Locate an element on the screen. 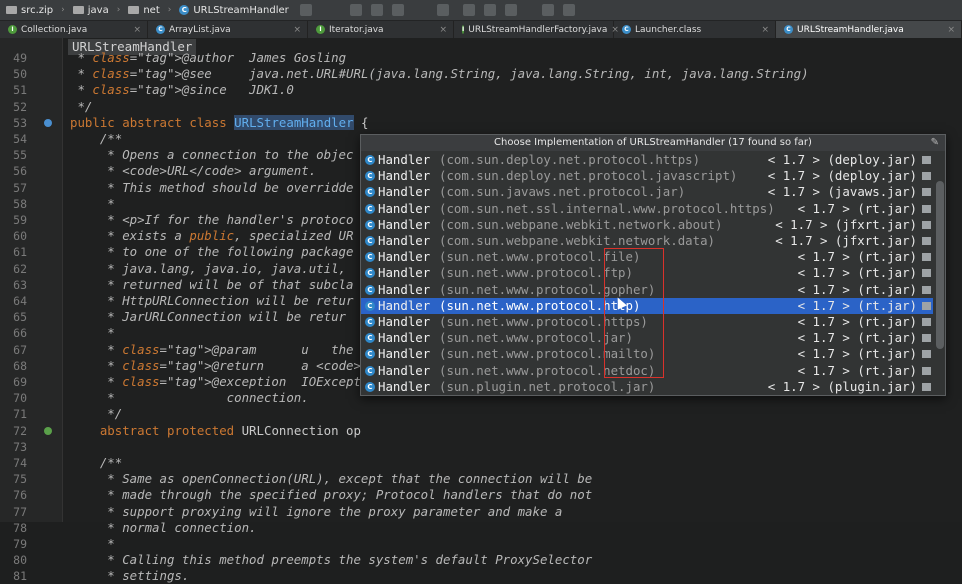 The image size is (962, 584). code-line: 72 abstract protected URLConnection op is located at coordinates (481, 431).